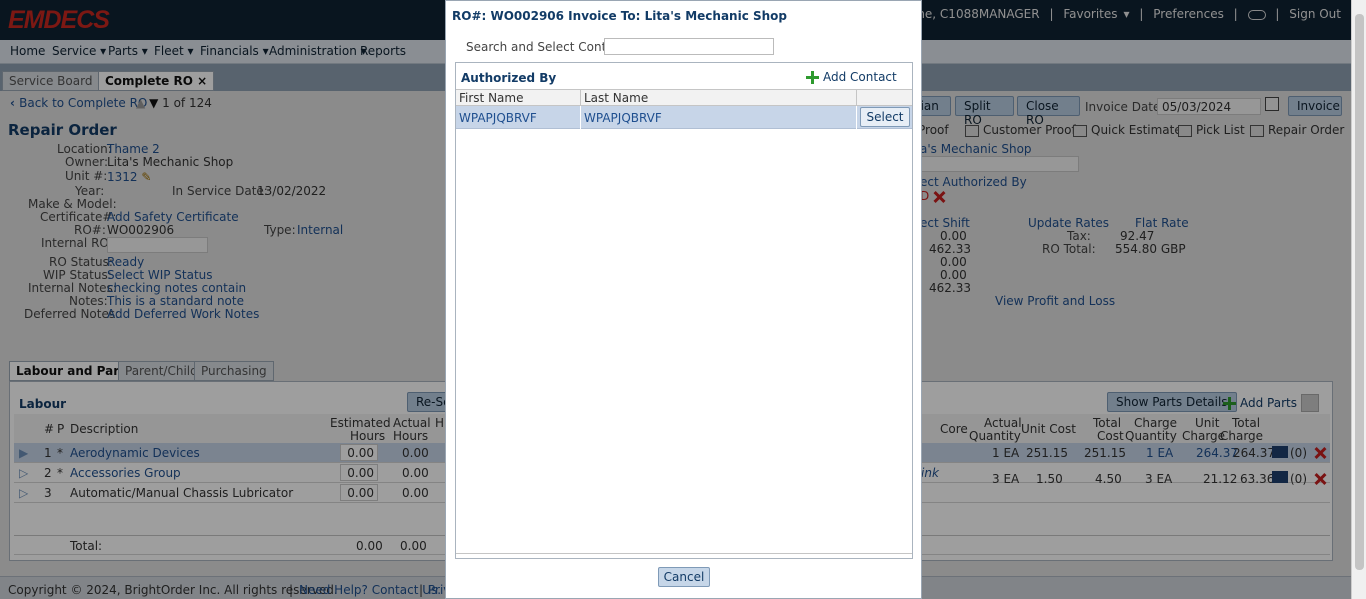  I want to click on grid-header: First Name Last Name, so click(684, 98).